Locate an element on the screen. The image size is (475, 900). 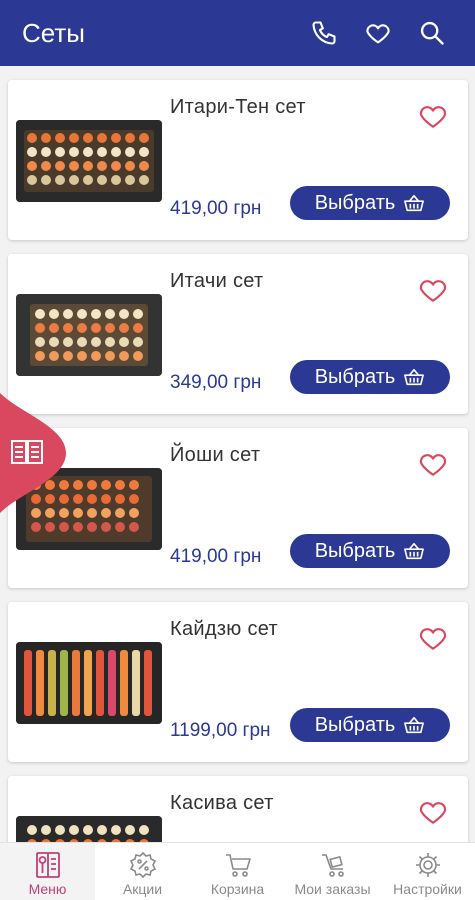
phone-icon is located at coordinates (324, 33).